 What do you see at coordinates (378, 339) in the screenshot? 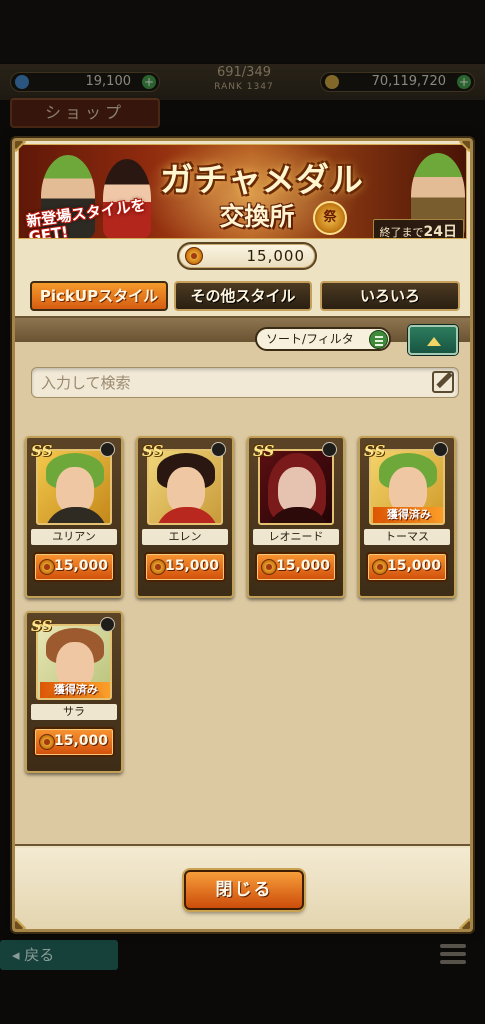
I see `filter-list-icon` at bounding box center [378, 339].